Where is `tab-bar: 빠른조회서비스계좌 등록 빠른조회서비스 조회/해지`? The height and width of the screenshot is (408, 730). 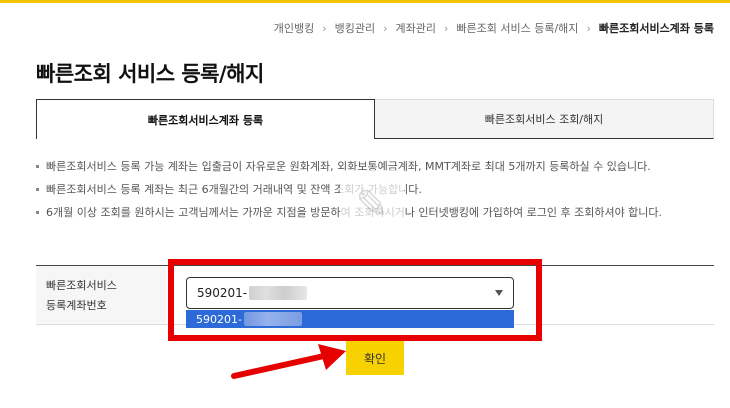
tab-bar: 빠른조회서비스계좌 등록 빠른조회서비스 조회/해지 is located at coordinates (375, 119).